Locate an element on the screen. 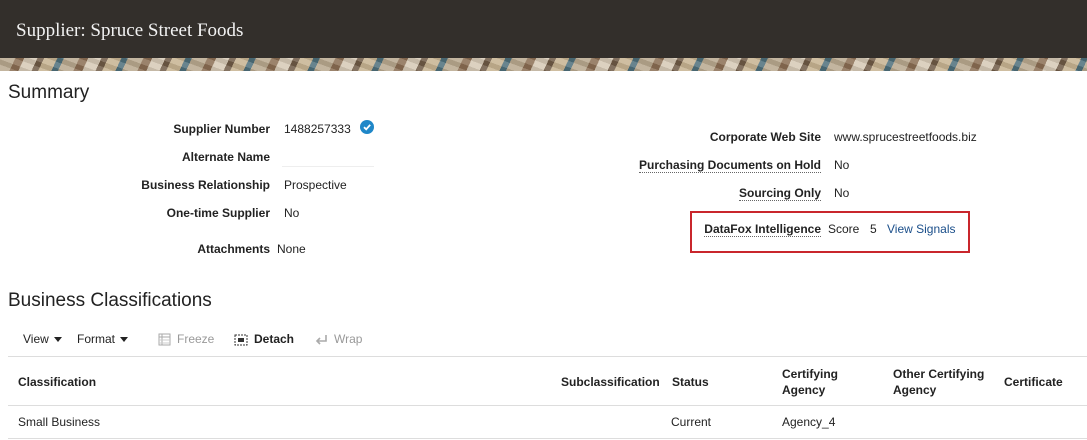  verified-check-icon is located at coordinates (367, 127).